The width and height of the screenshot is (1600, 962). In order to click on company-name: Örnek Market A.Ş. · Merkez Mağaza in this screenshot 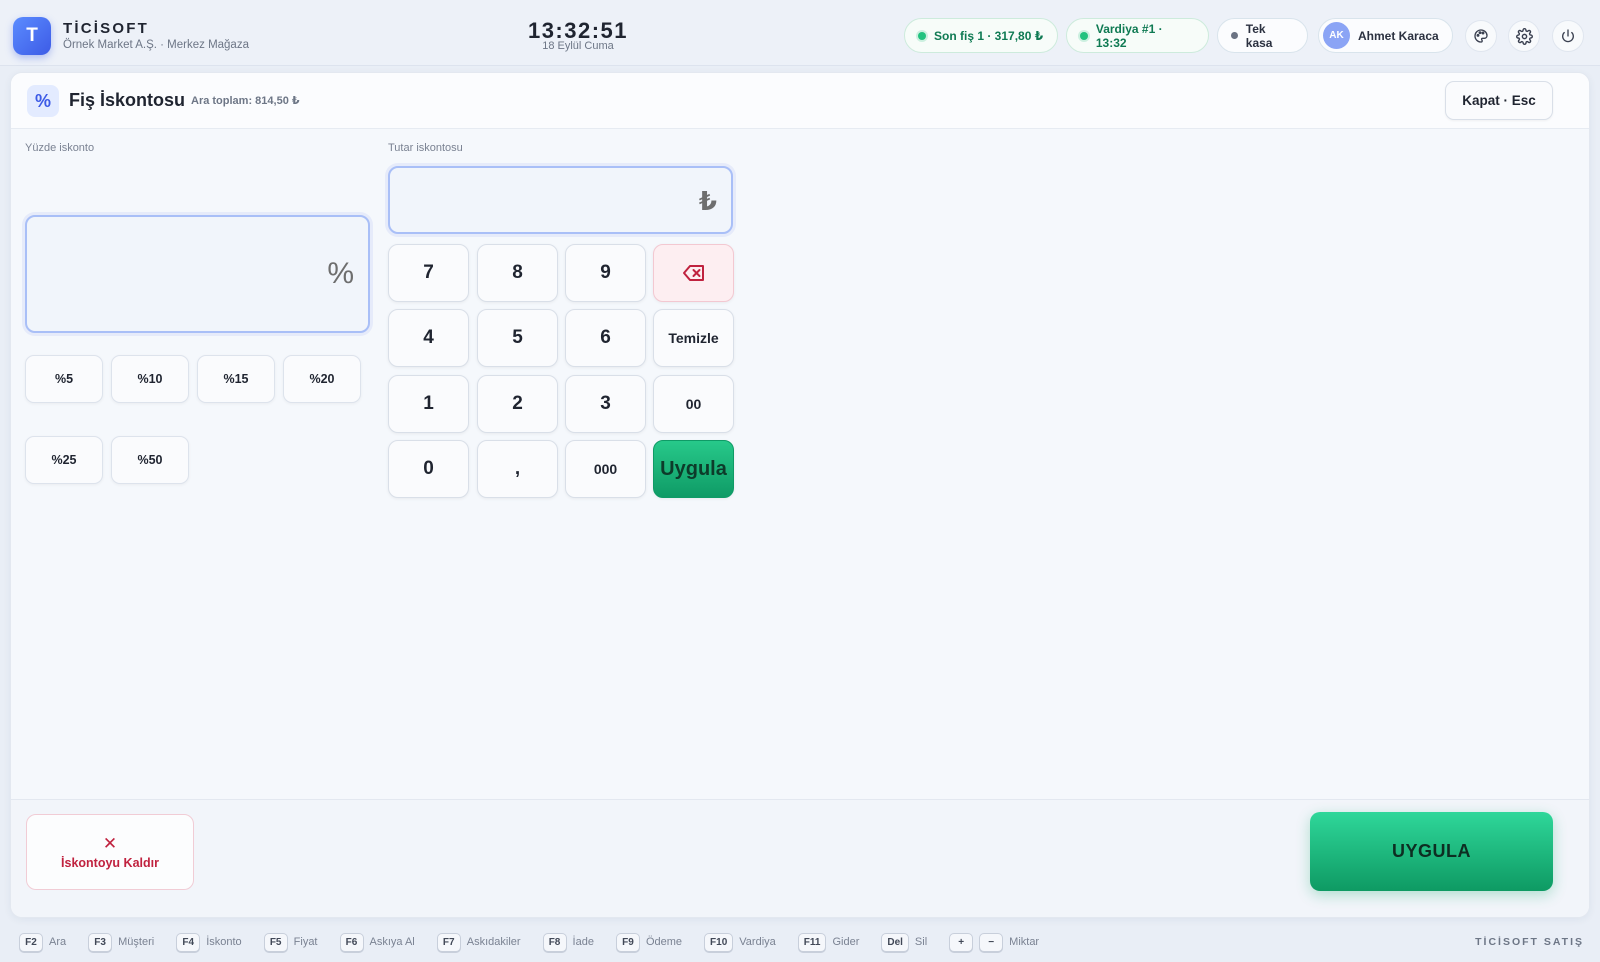, I will do `click(156, 45)`.